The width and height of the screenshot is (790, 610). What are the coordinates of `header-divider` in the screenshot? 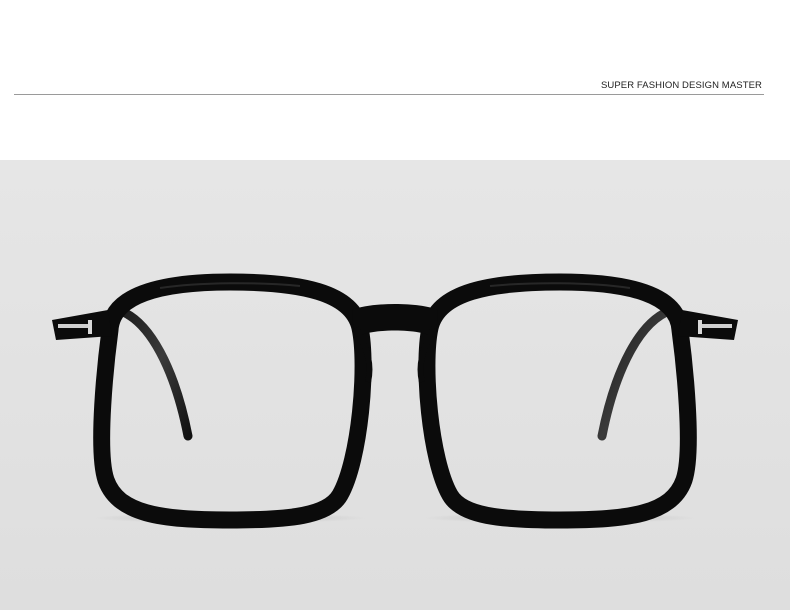 It's located at (389, 94).